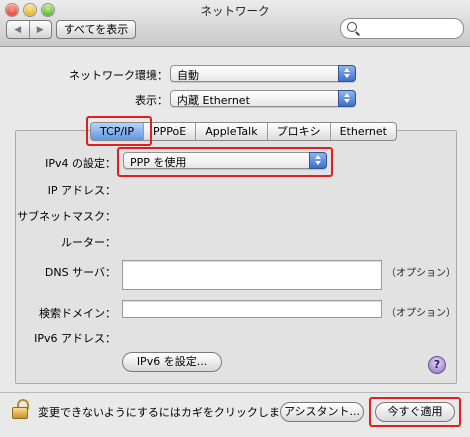 The height and width of the screenshot is (437, 470). I want to click on tab-ethernet: Ethernet, so click(362, 131).